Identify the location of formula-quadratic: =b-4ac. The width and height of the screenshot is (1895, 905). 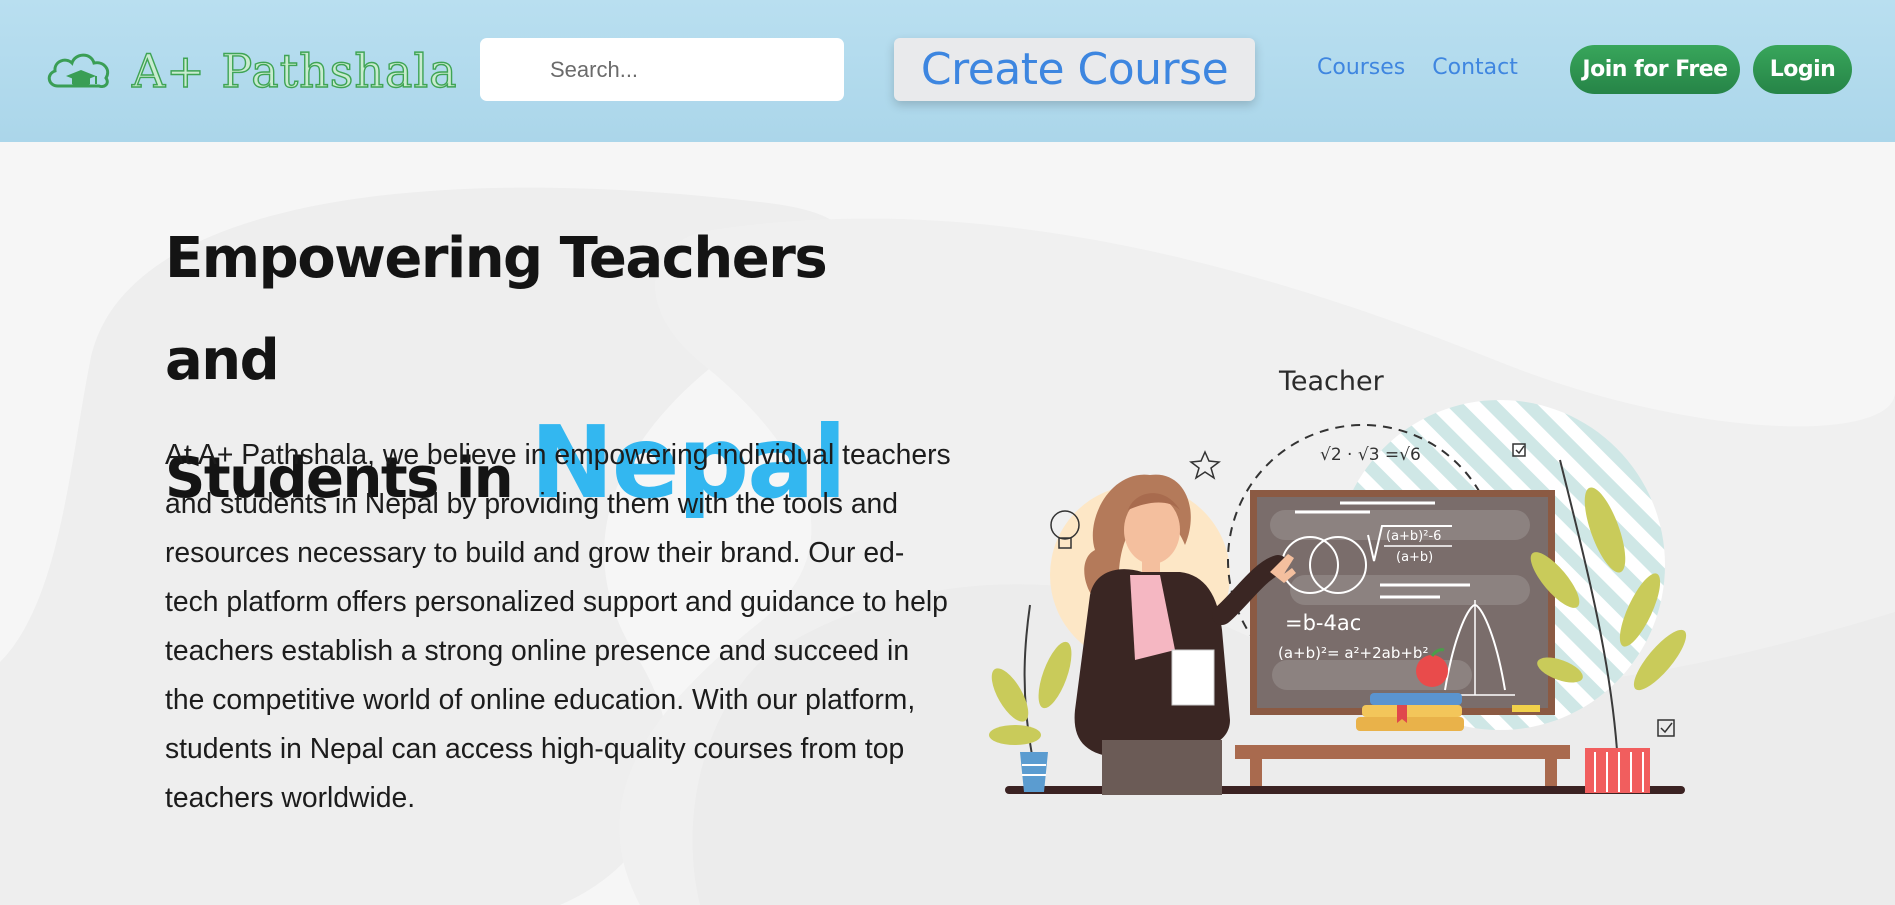
(1323, 623).